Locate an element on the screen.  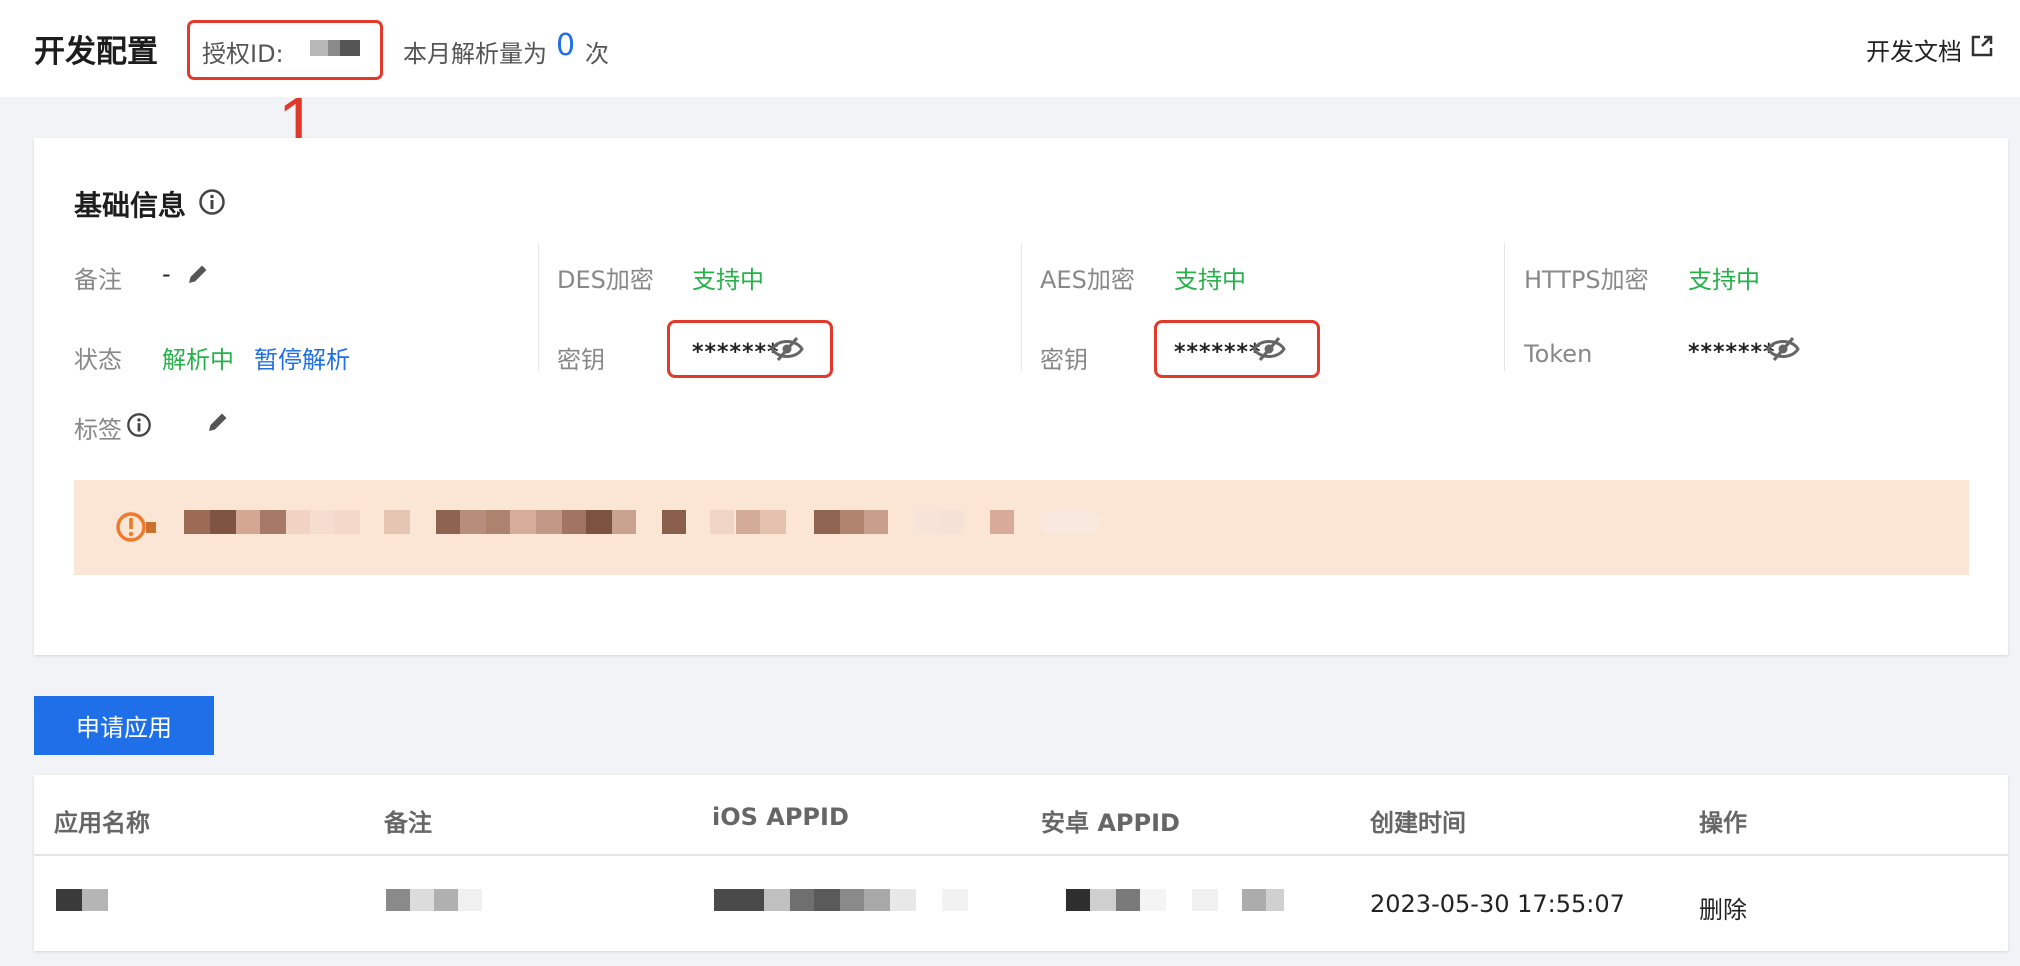
des-label: DES加密 is located at coordinates (605, 280).